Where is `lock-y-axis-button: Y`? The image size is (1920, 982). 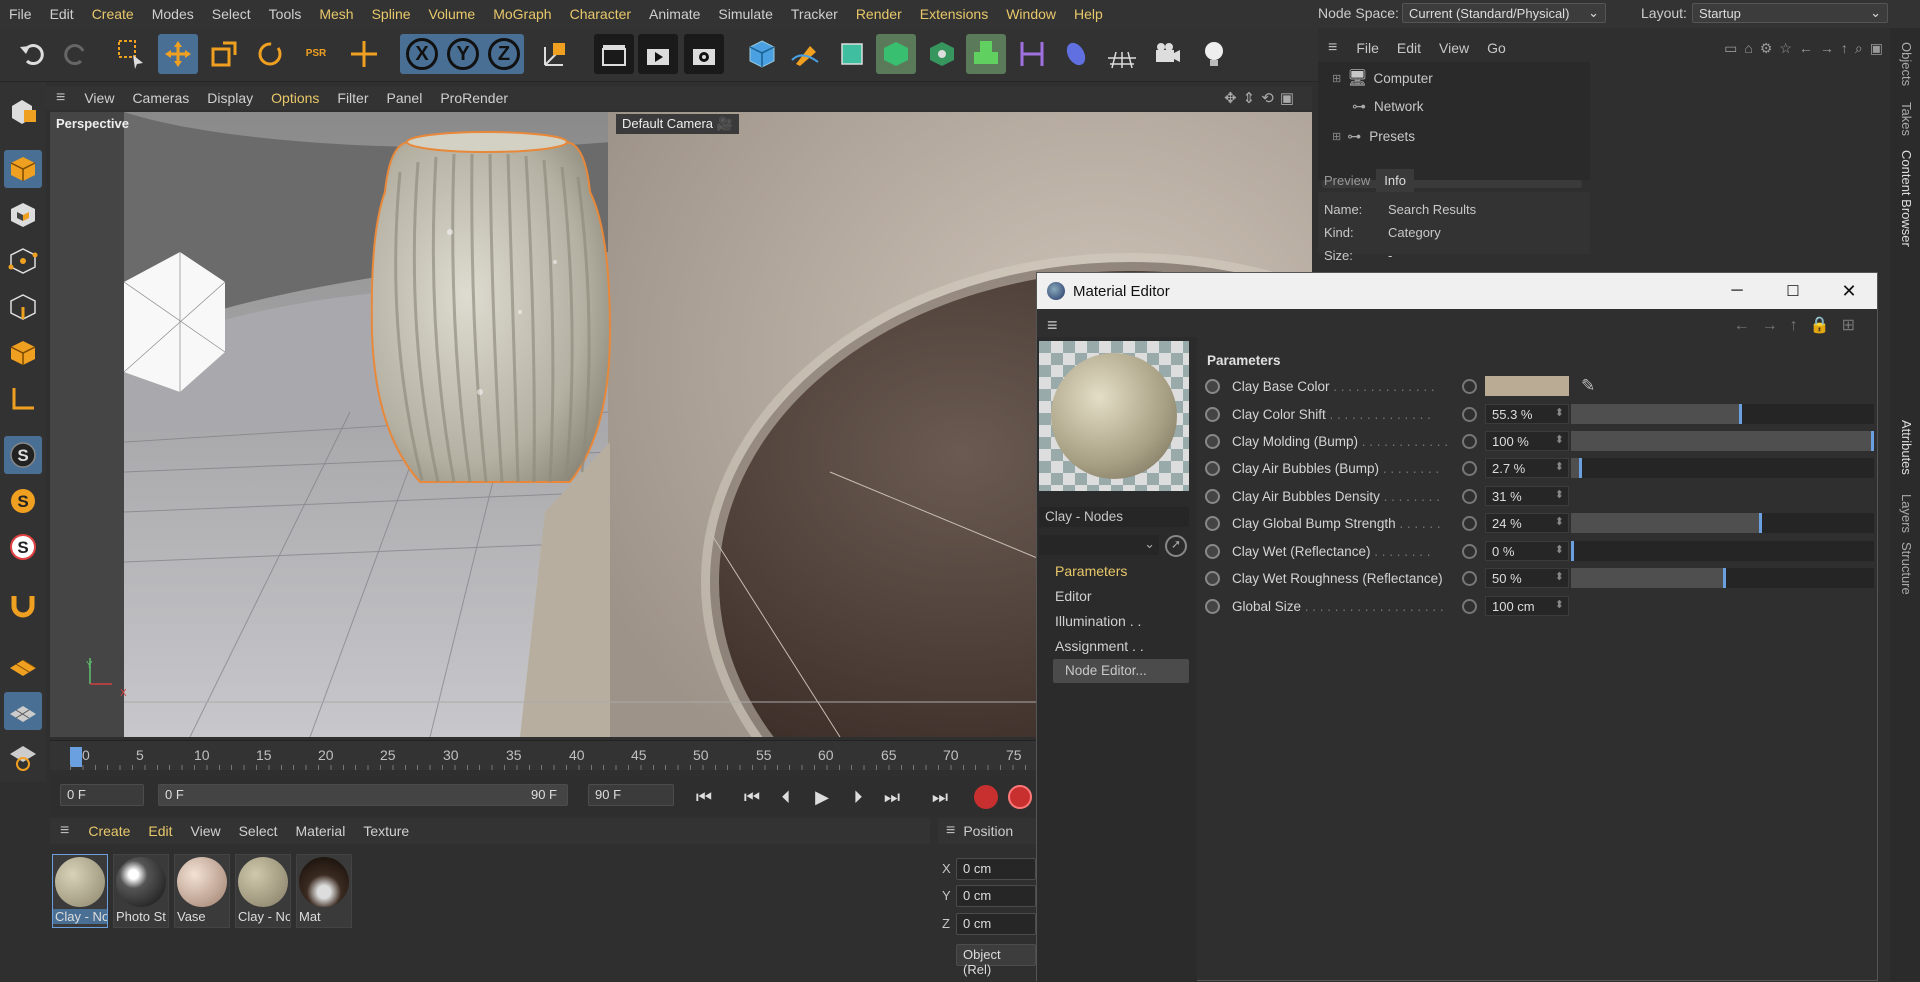 lock-y-axis-button: Y is located at coordinates (463, 54).